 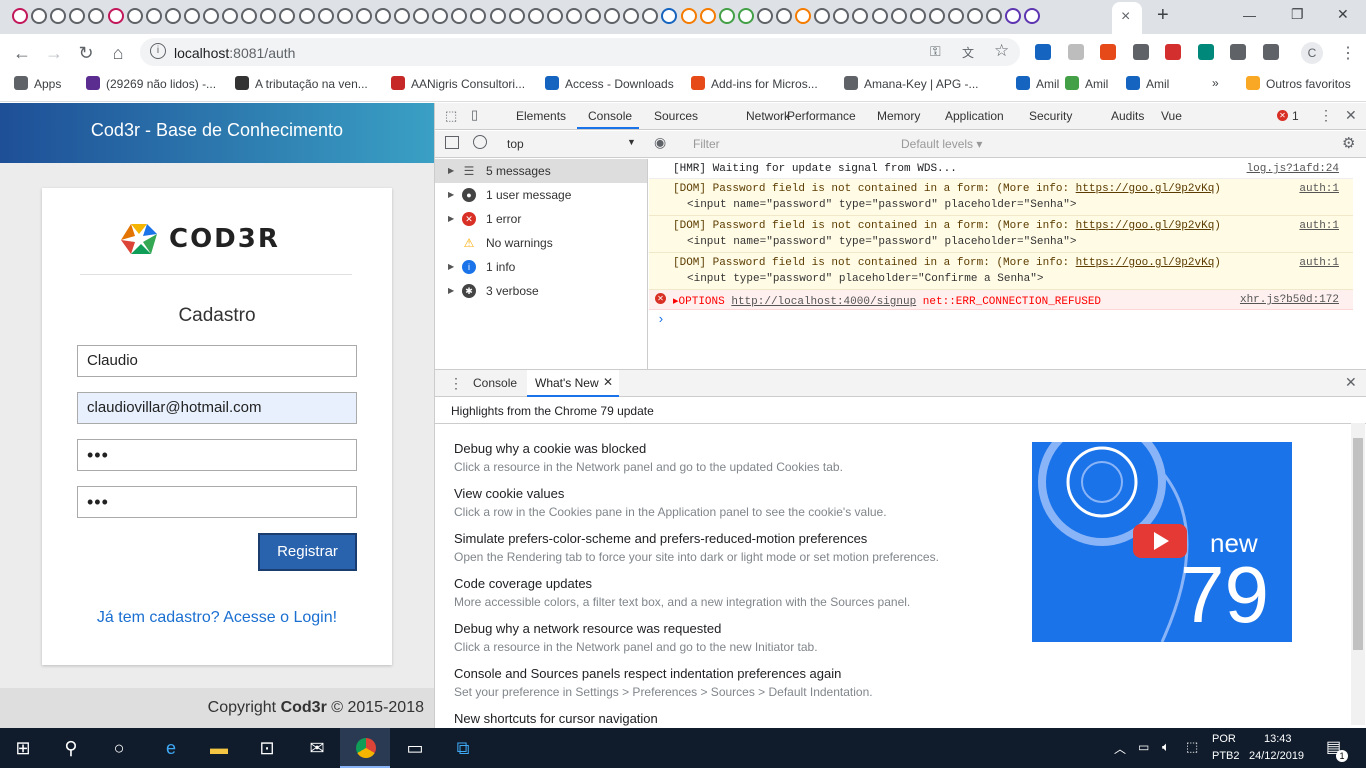 What do you see at coordinates (71, 748) in the screenshot?
I see `search-icon: ⚲` at bounding box center [71, 748].